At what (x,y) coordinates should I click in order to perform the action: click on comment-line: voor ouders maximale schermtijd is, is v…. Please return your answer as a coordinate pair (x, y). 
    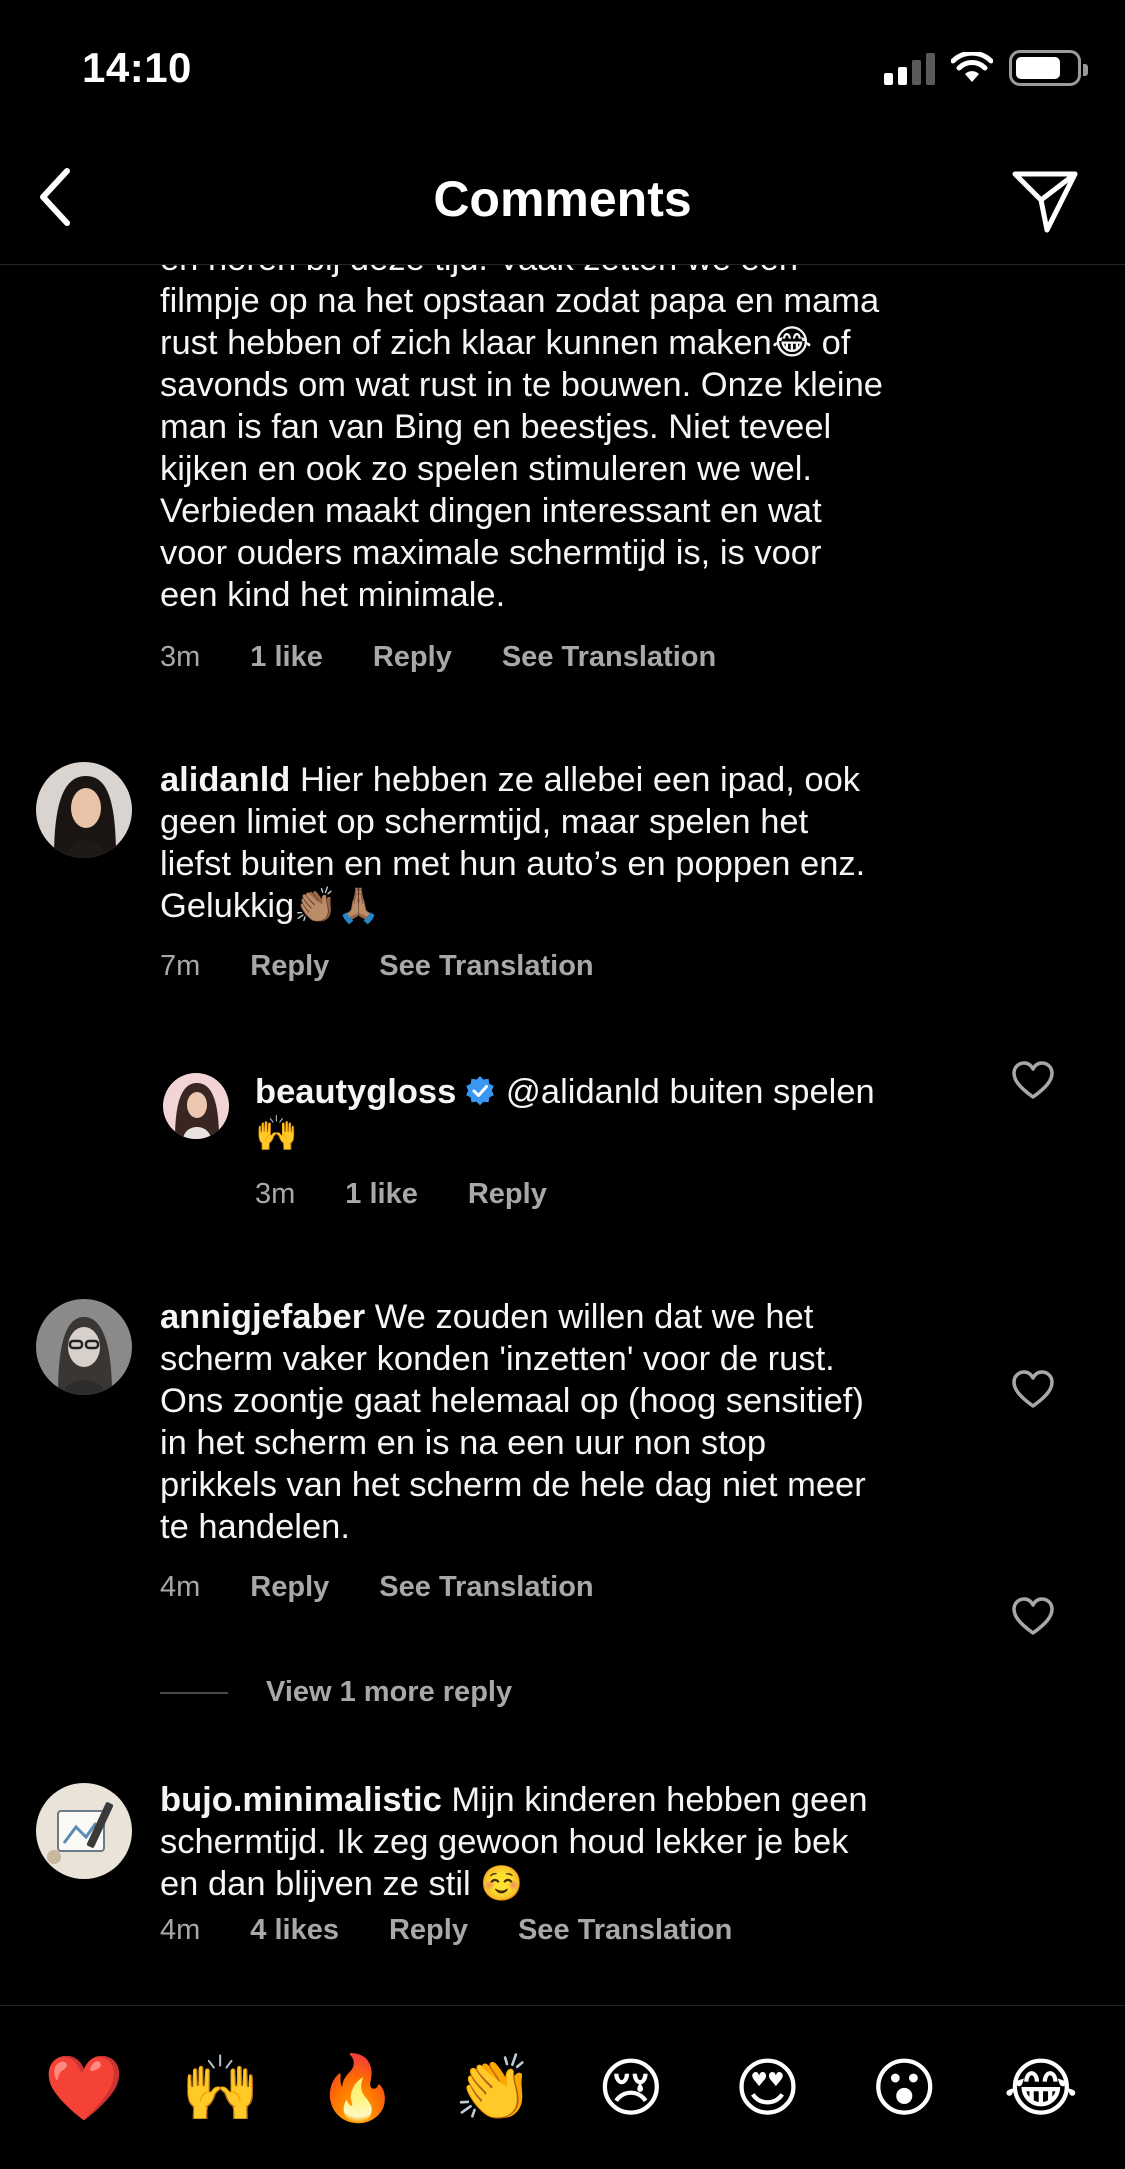
    Looking at the image, I should click on (491, 553).